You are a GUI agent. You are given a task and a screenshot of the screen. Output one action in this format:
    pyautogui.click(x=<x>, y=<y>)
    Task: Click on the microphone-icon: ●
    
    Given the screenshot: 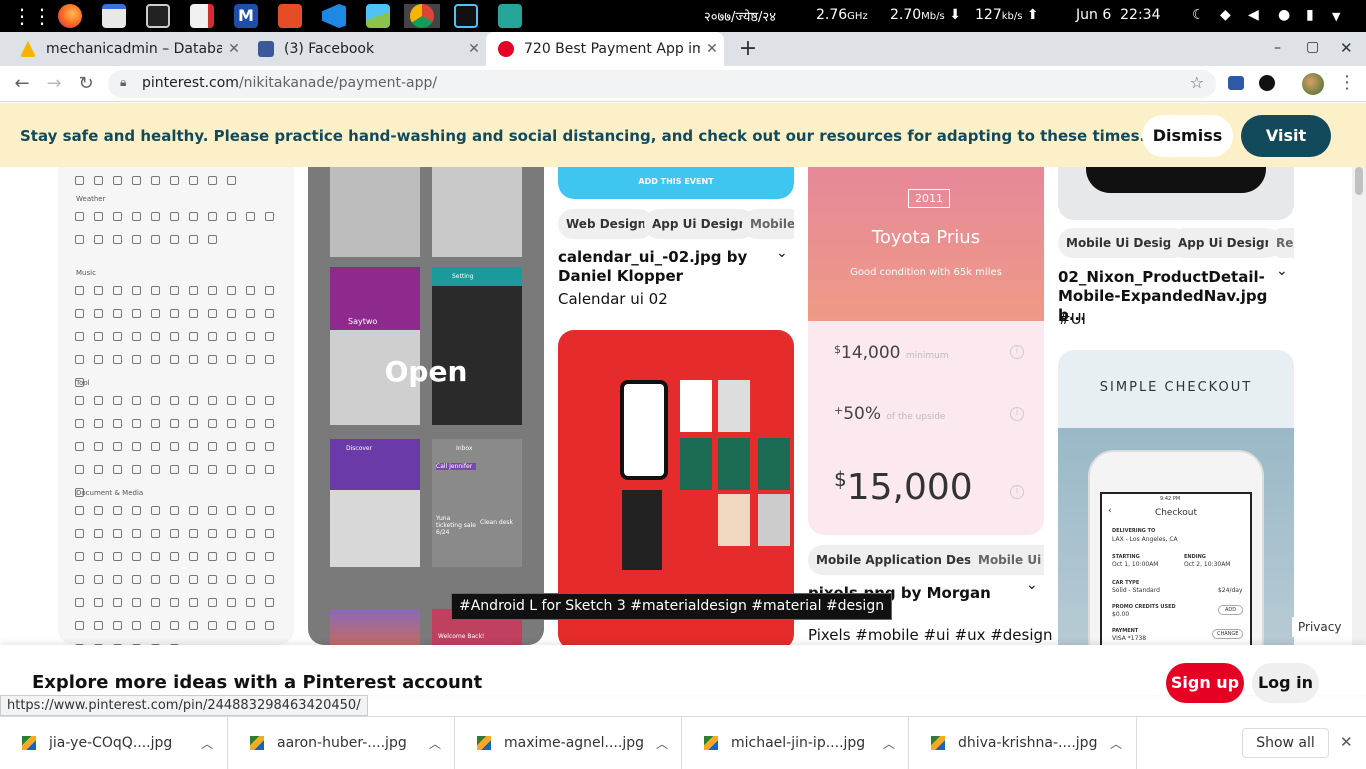 What is the action you would take?
    pyautogui.click(x=1284, y=15)
    